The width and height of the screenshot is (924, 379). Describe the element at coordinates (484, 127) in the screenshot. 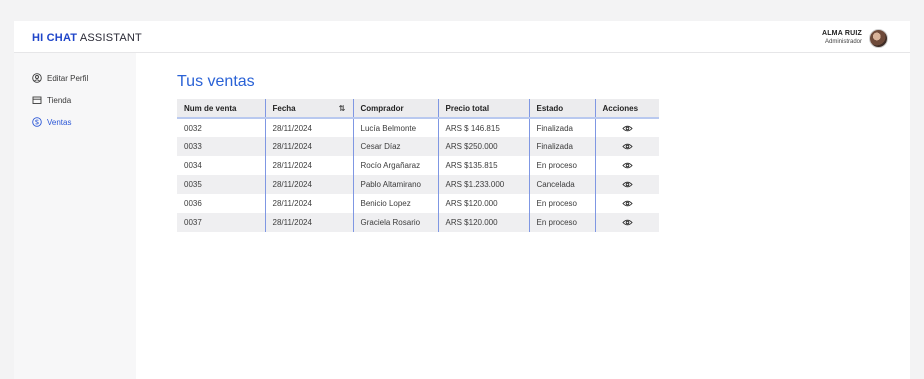

I see `cell-precio: ARS $ 146.815` at that location.